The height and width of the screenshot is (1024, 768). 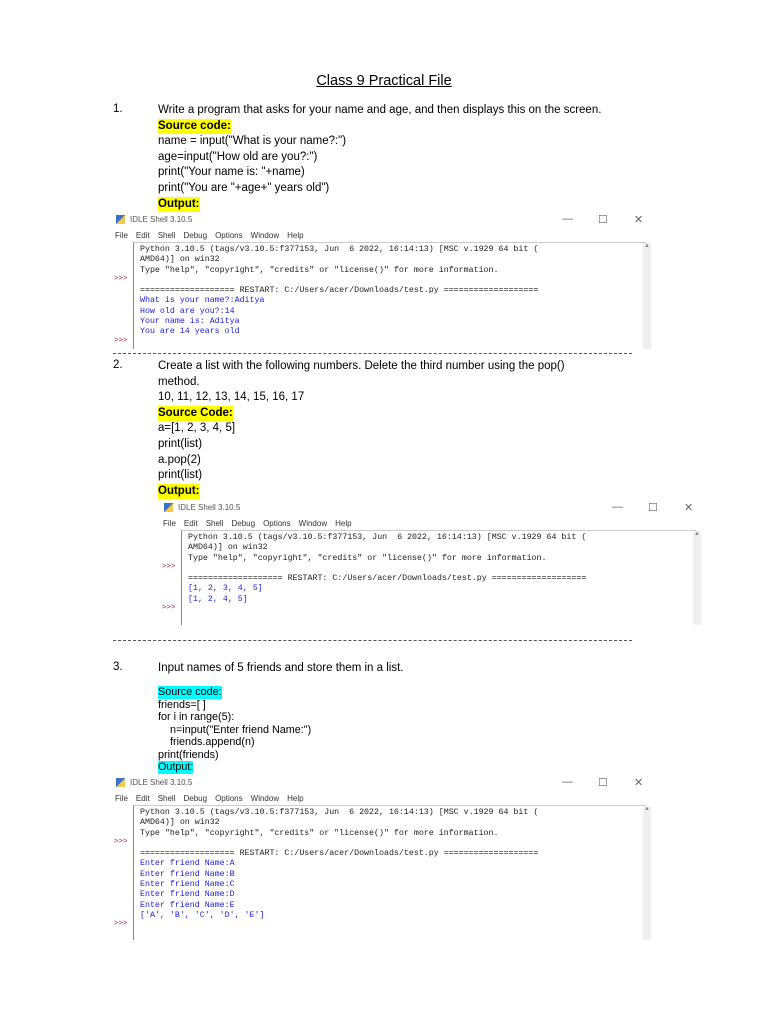 What do you see at coordinates (384, 81) in the screenshot?
I see `page-title: Class 9 Practical File` at bounding box center [384, 81].